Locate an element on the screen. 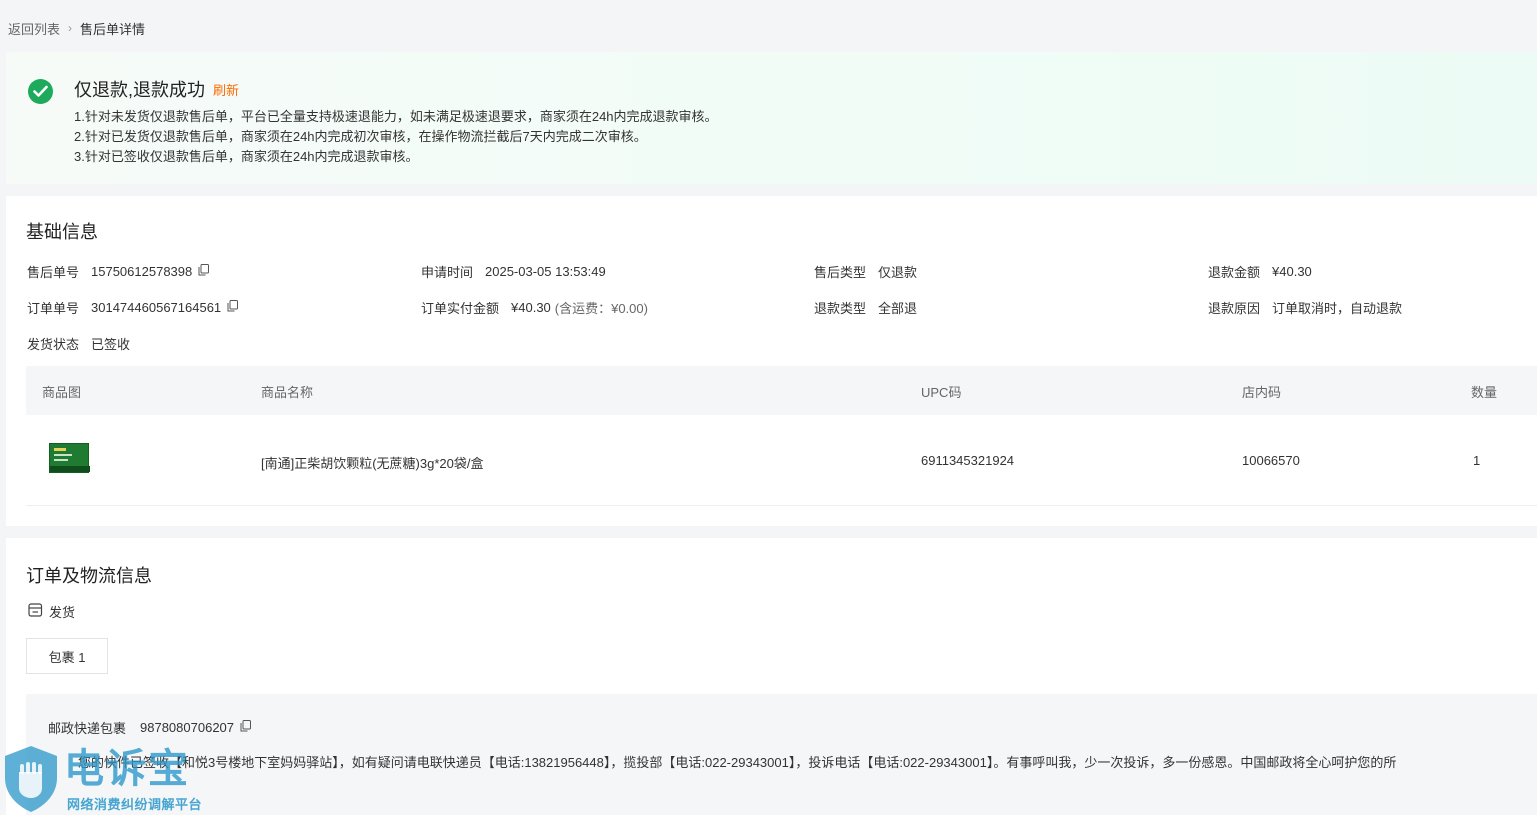 This screenshot has width=1537, height=815. tracking-no: 9878080706207 is located at coordinates (187, 727).